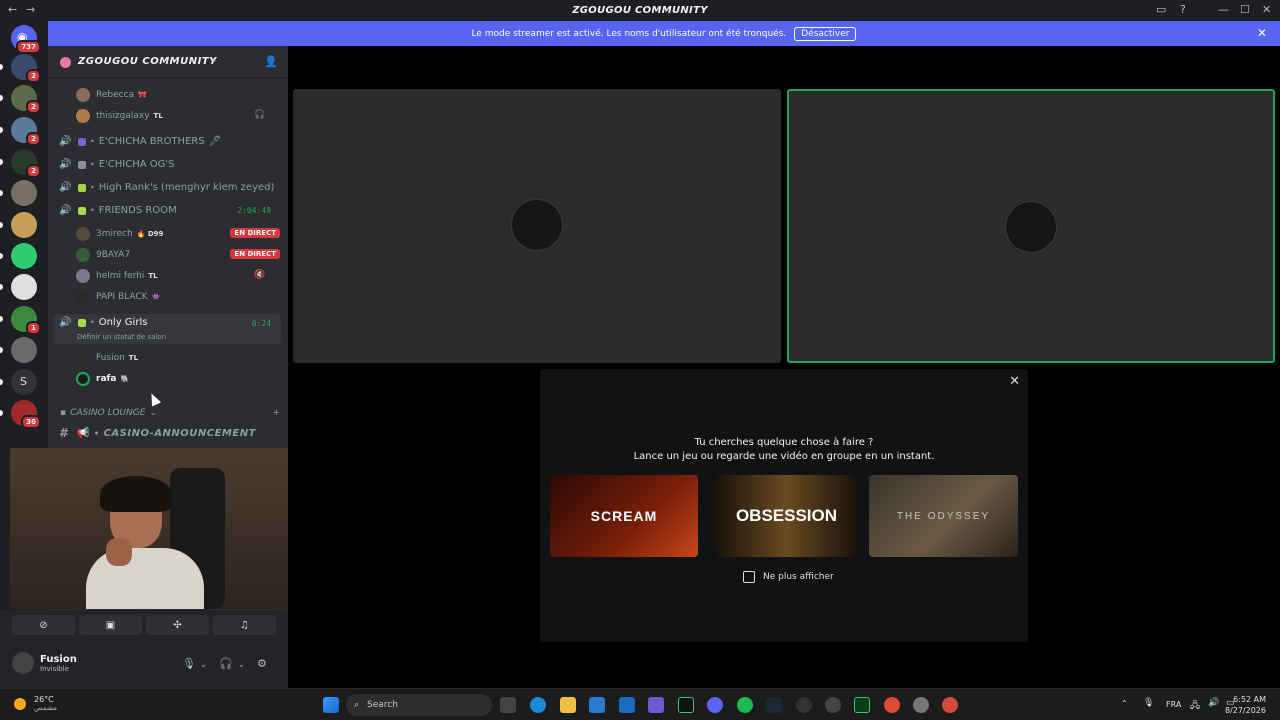 This screenshot has width=1280, height=720. What do you see at coordinates (1173, 704) in the screenshot?
I see `input-language: FRA` at bounding box center [1173, 704].